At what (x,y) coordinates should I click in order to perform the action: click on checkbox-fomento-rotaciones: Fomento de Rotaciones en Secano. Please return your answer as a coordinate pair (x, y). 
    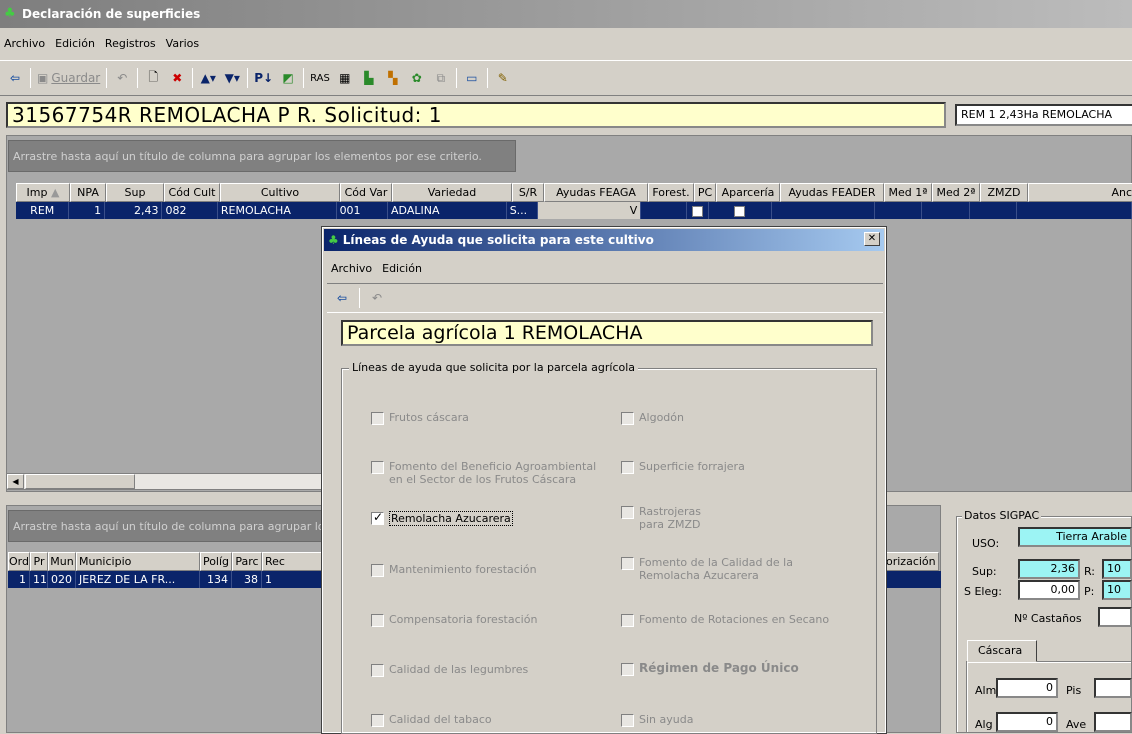
    Looking at the image, I should click on (746, 620).